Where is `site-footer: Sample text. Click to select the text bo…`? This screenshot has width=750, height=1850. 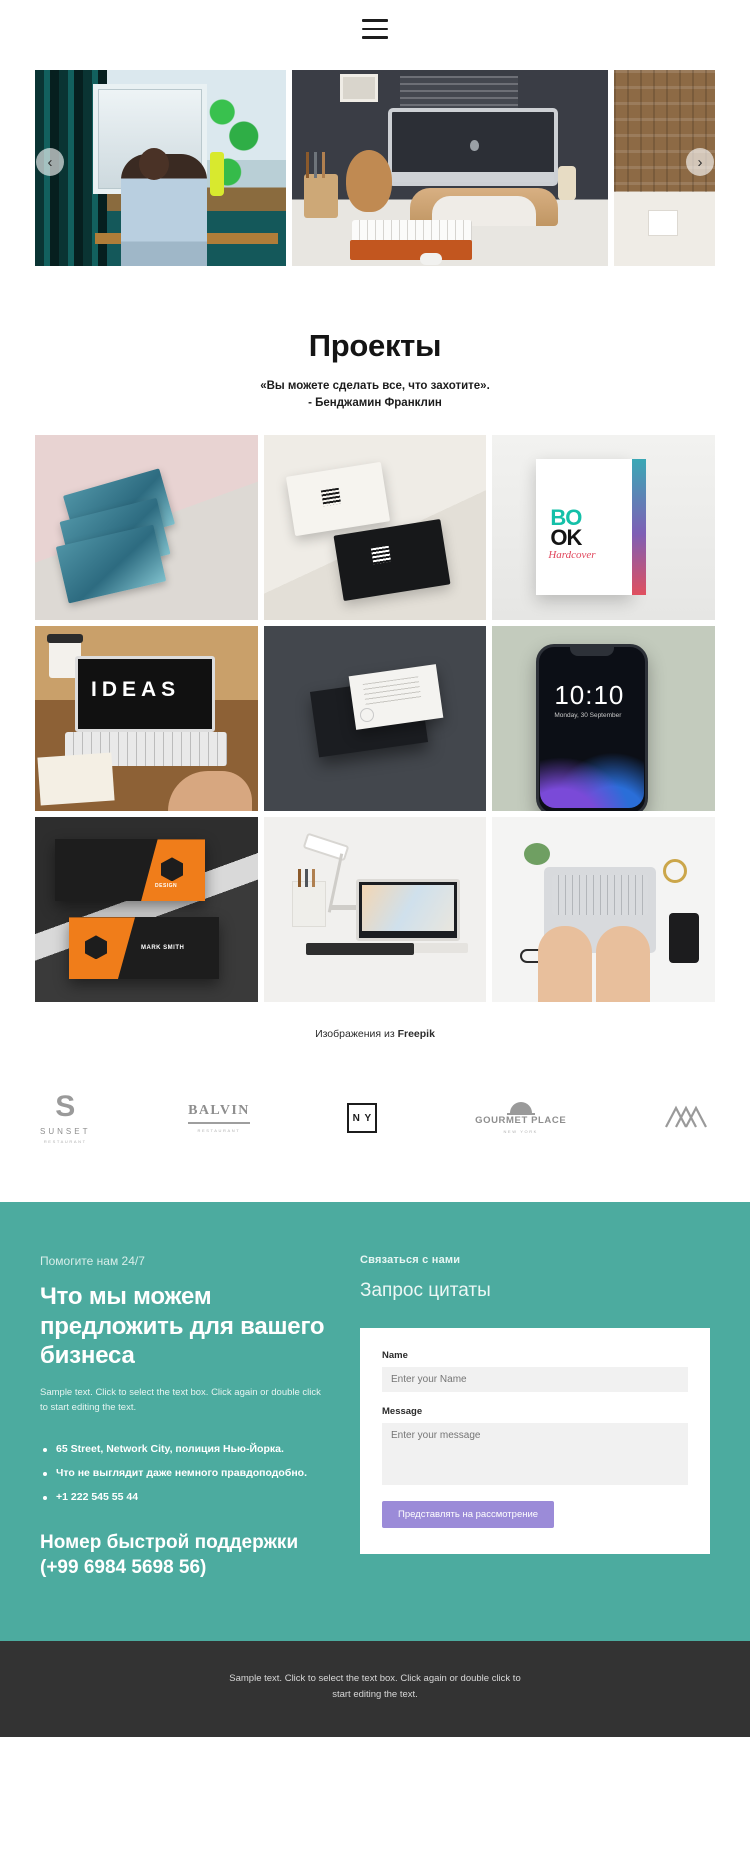
site-footer: Sample text. Click to select the text bo… is located at coordinates (375, 1688).